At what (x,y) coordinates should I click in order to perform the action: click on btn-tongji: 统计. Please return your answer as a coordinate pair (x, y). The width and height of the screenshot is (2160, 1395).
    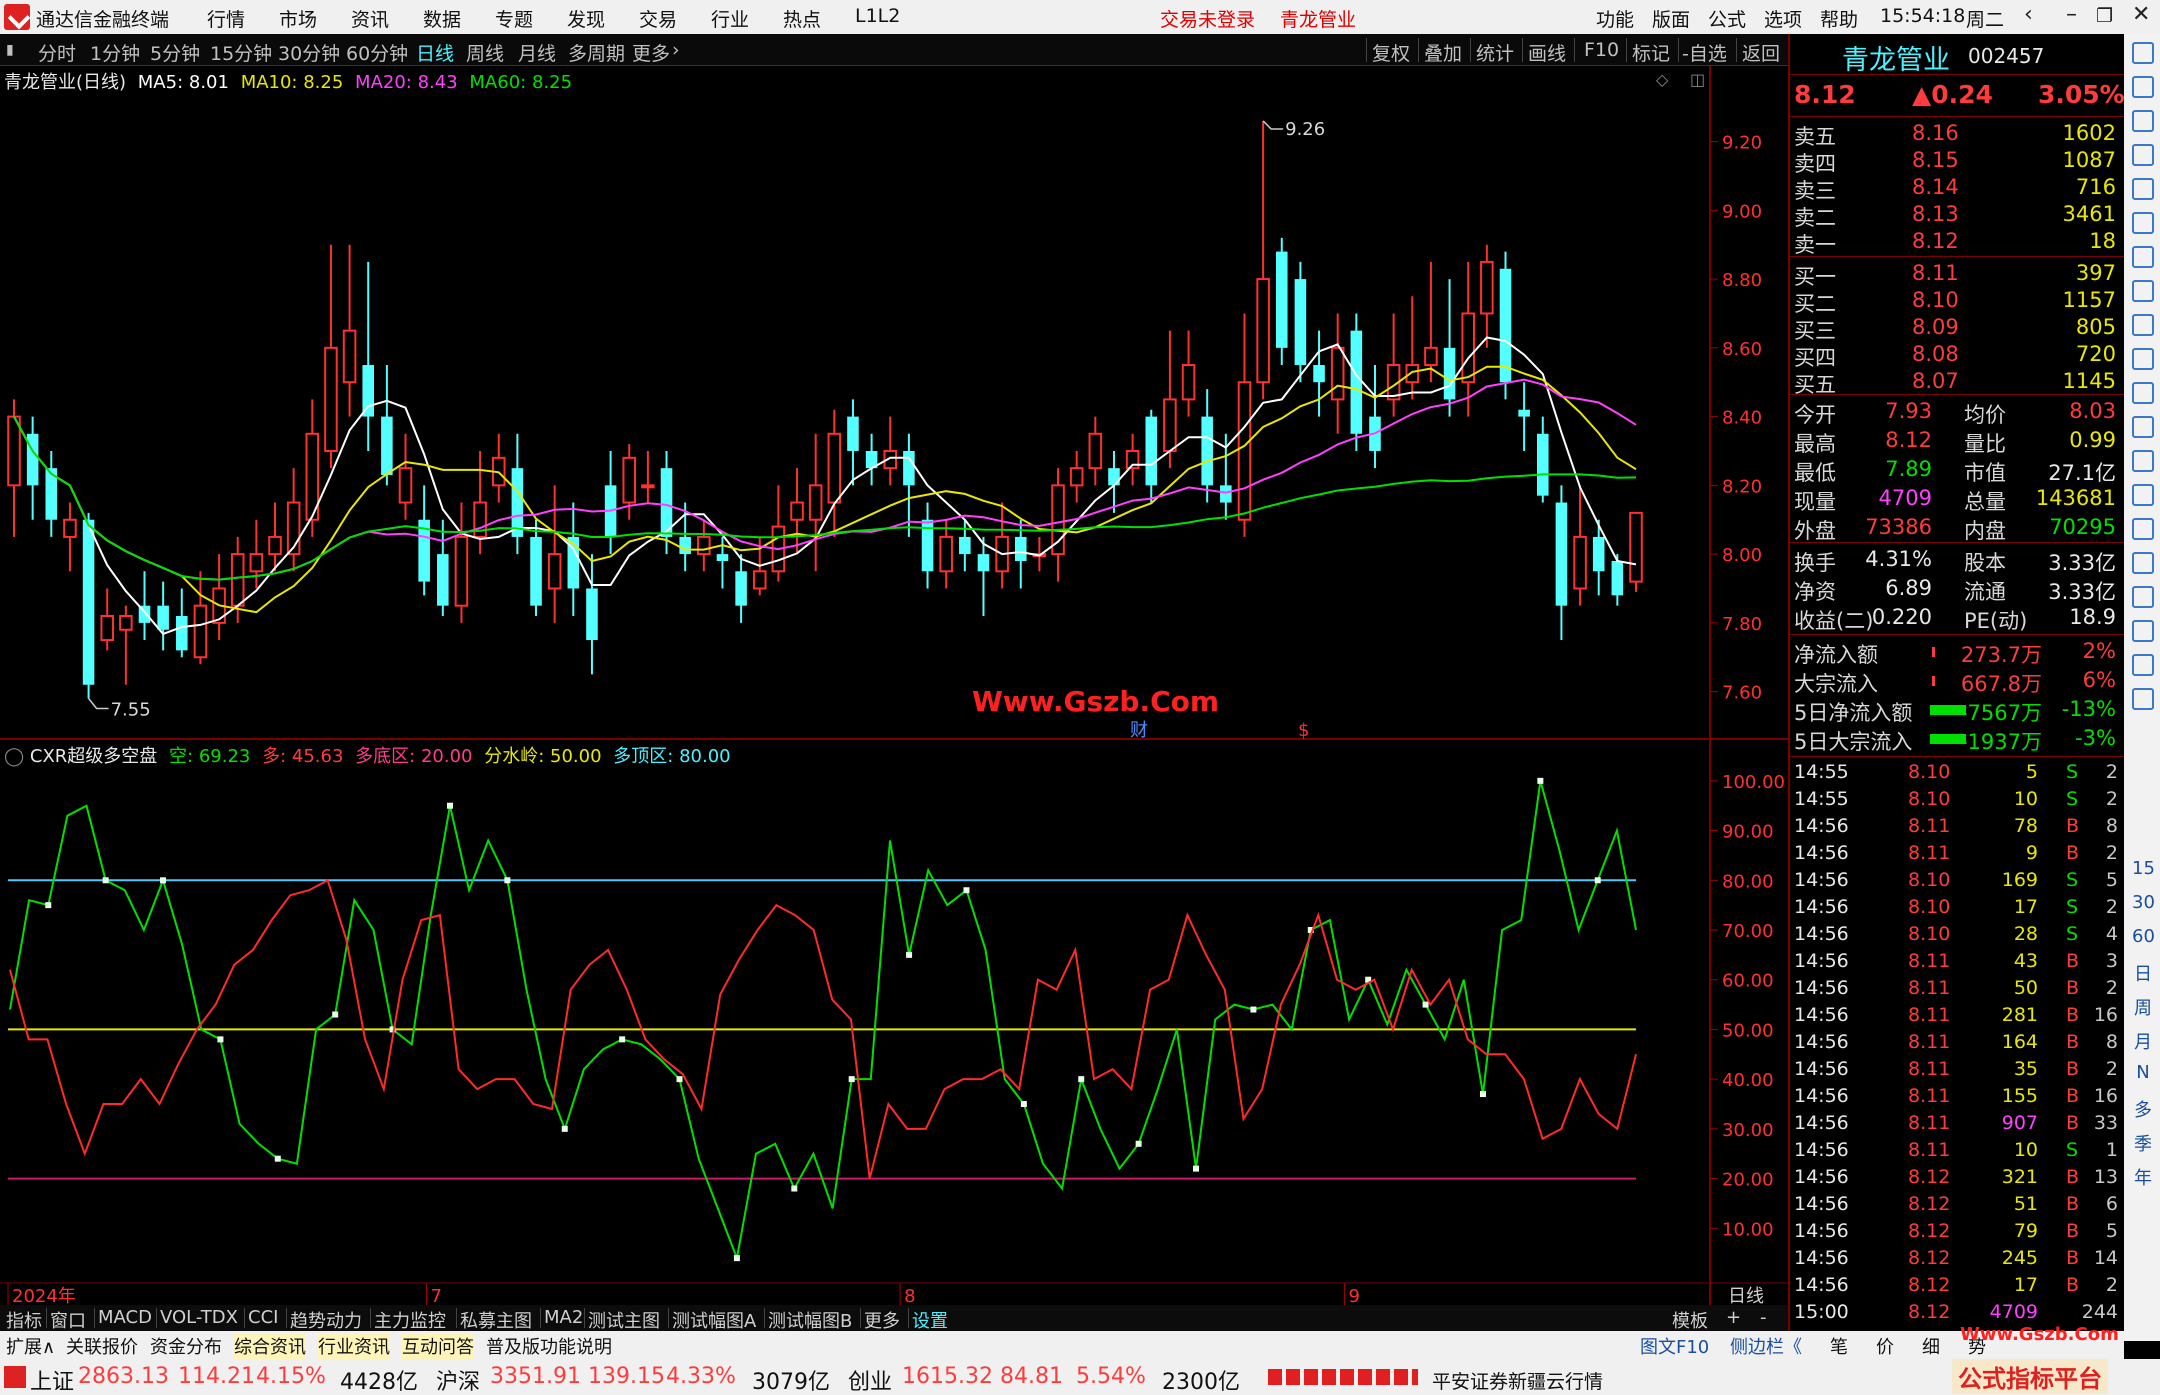
    Looking at the image, I should click on (1495, 52).